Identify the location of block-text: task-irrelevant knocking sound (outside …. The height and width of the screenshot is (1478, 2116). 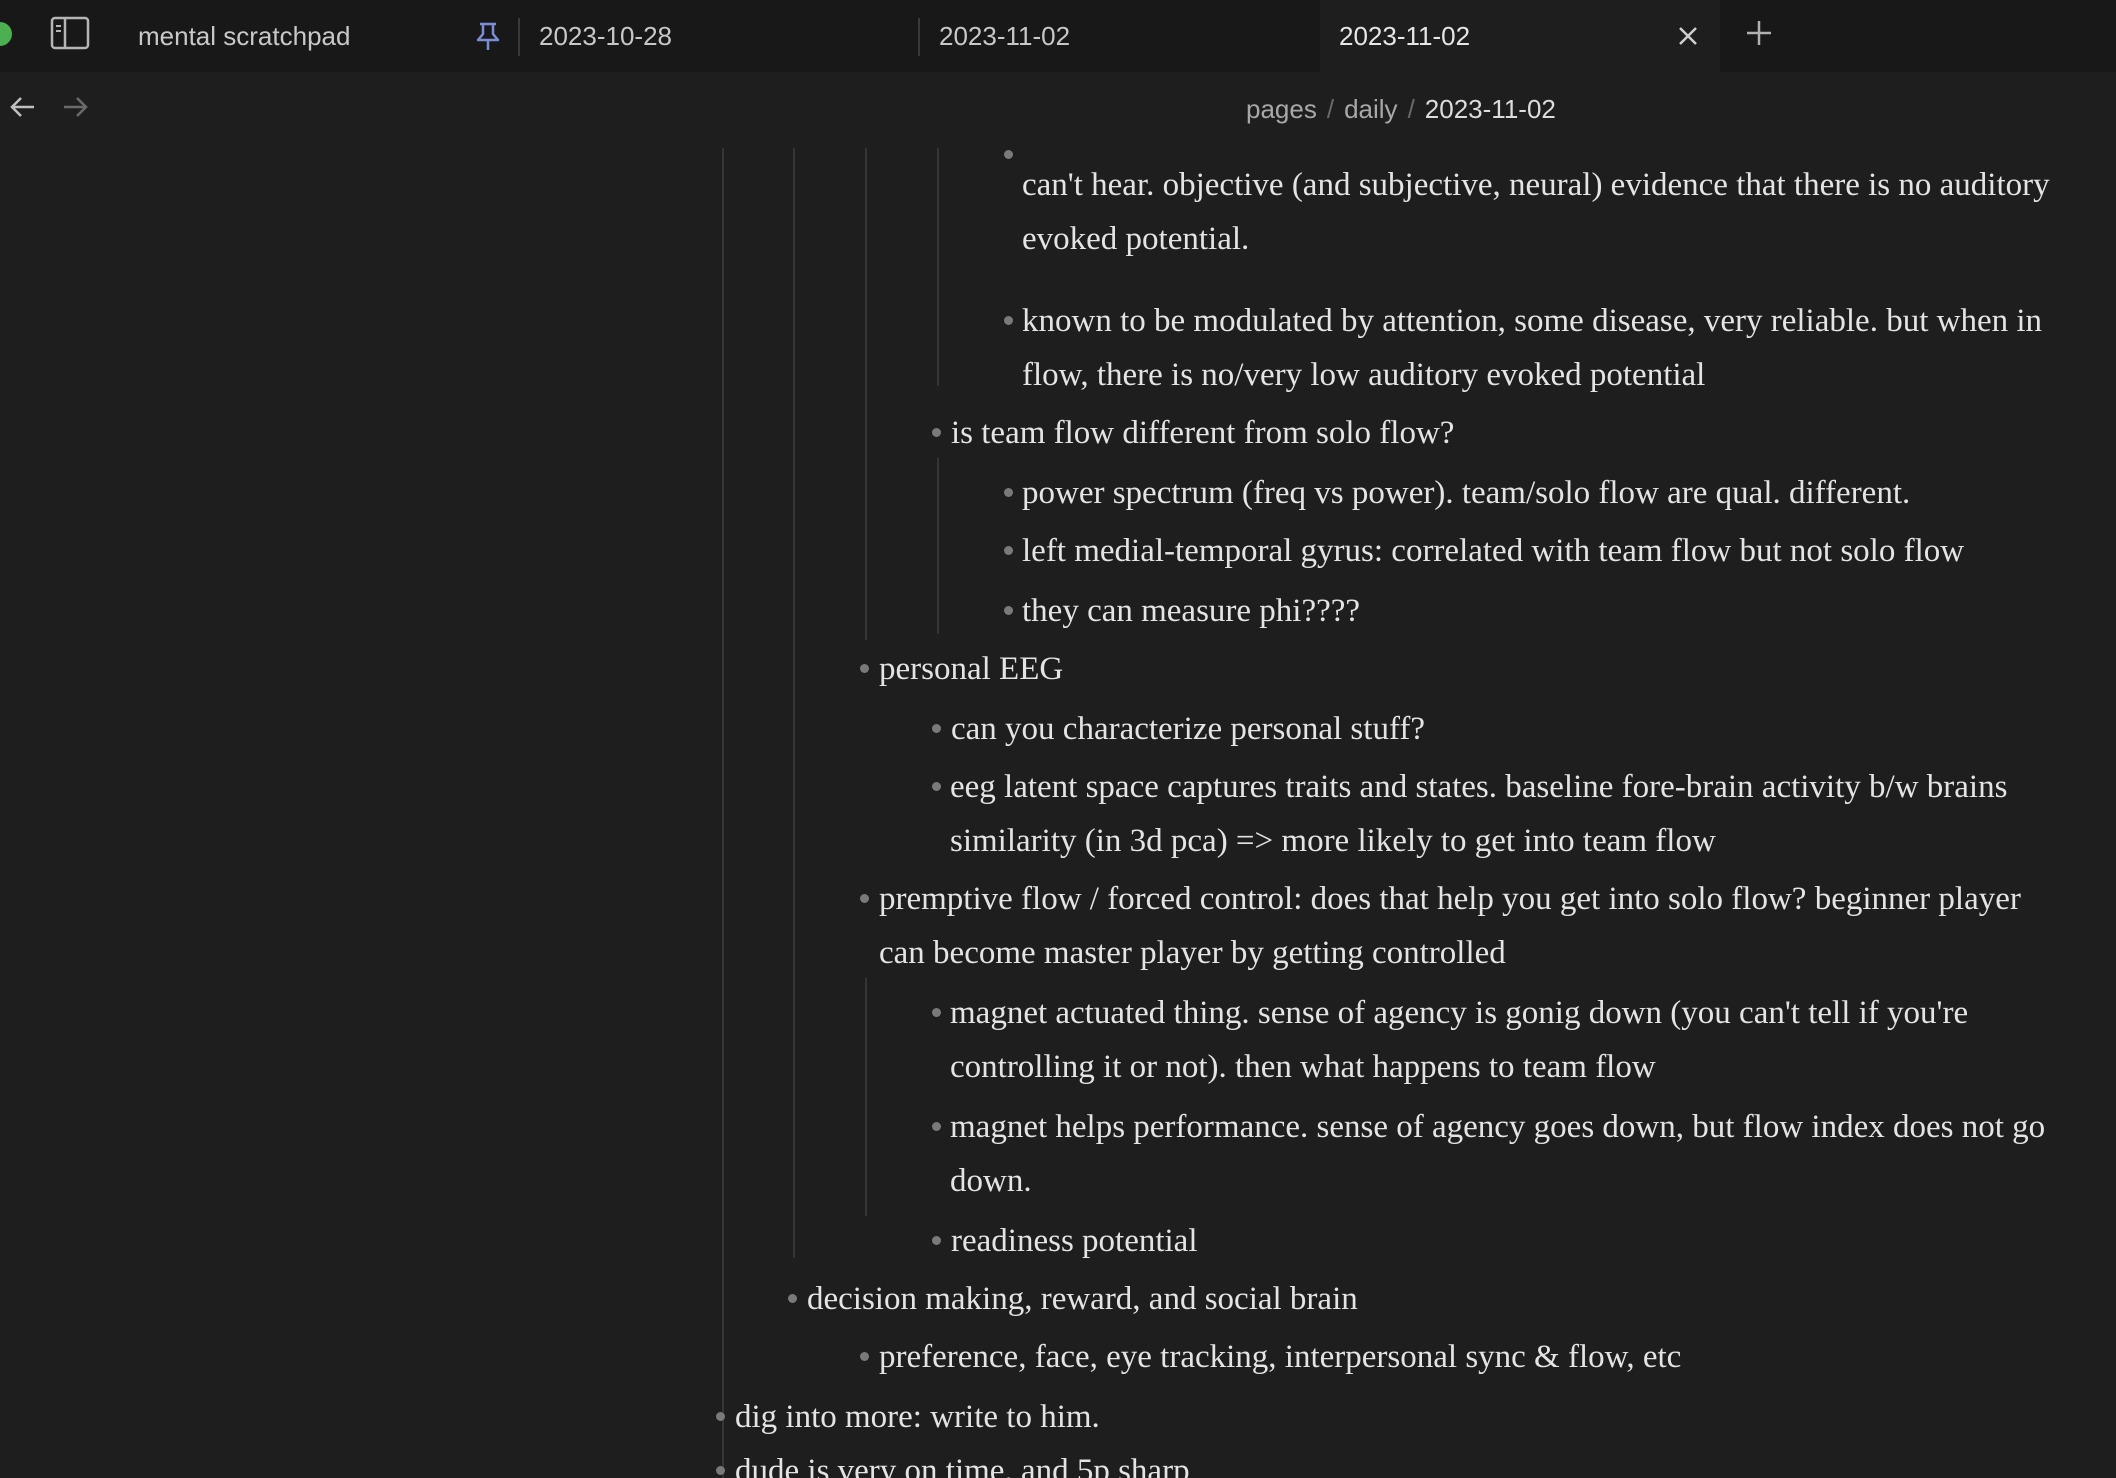
(1561, 207).